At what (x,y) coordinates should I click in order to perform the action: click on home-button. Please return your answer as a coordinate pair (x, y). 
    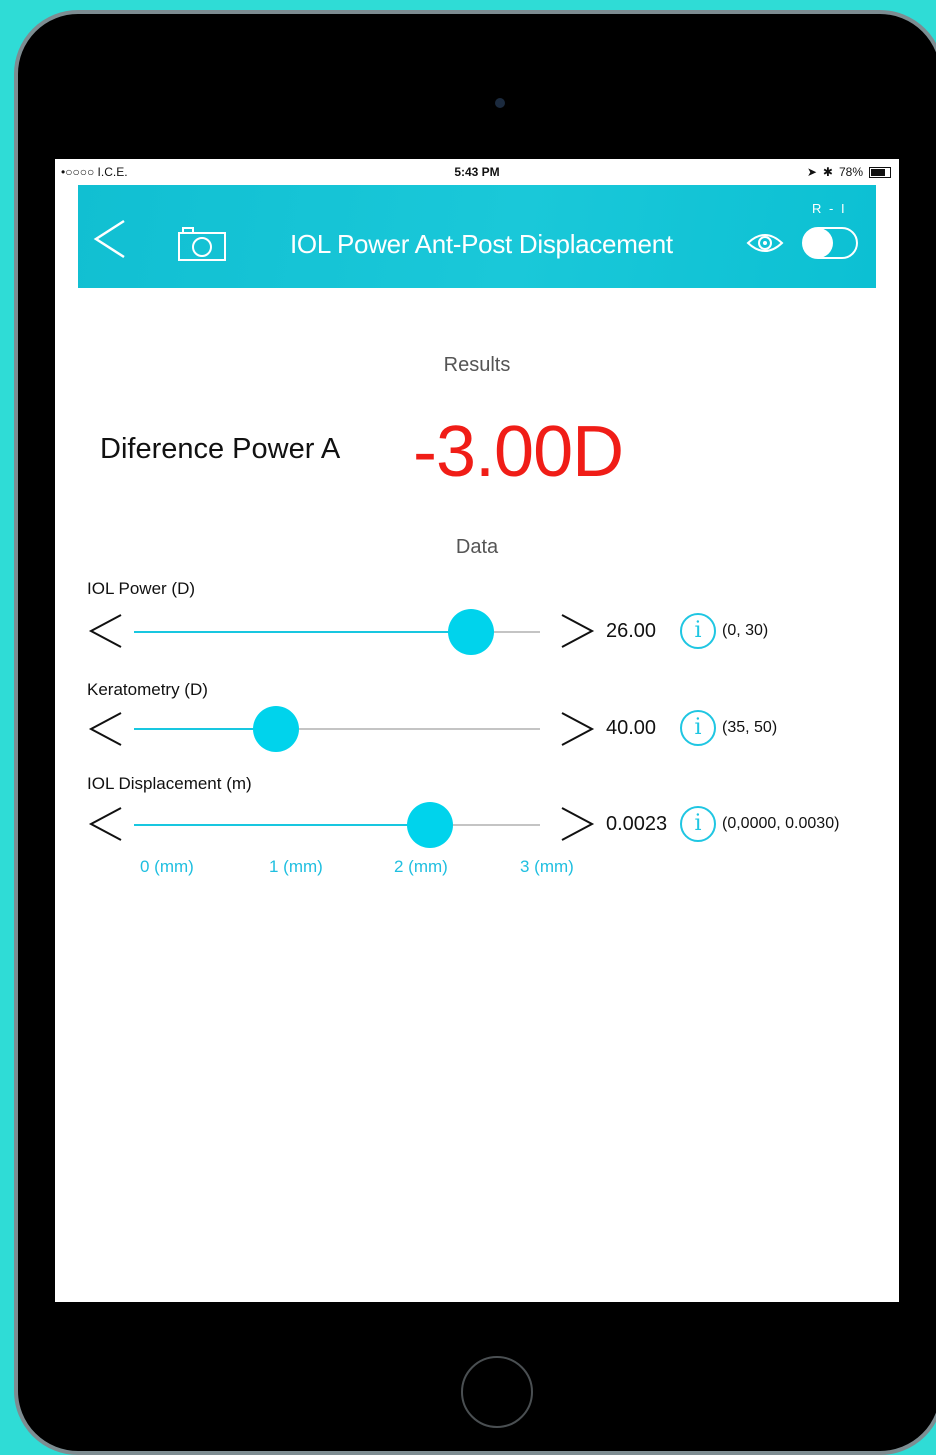
    Looking at the image, I should click on (497, 1392).